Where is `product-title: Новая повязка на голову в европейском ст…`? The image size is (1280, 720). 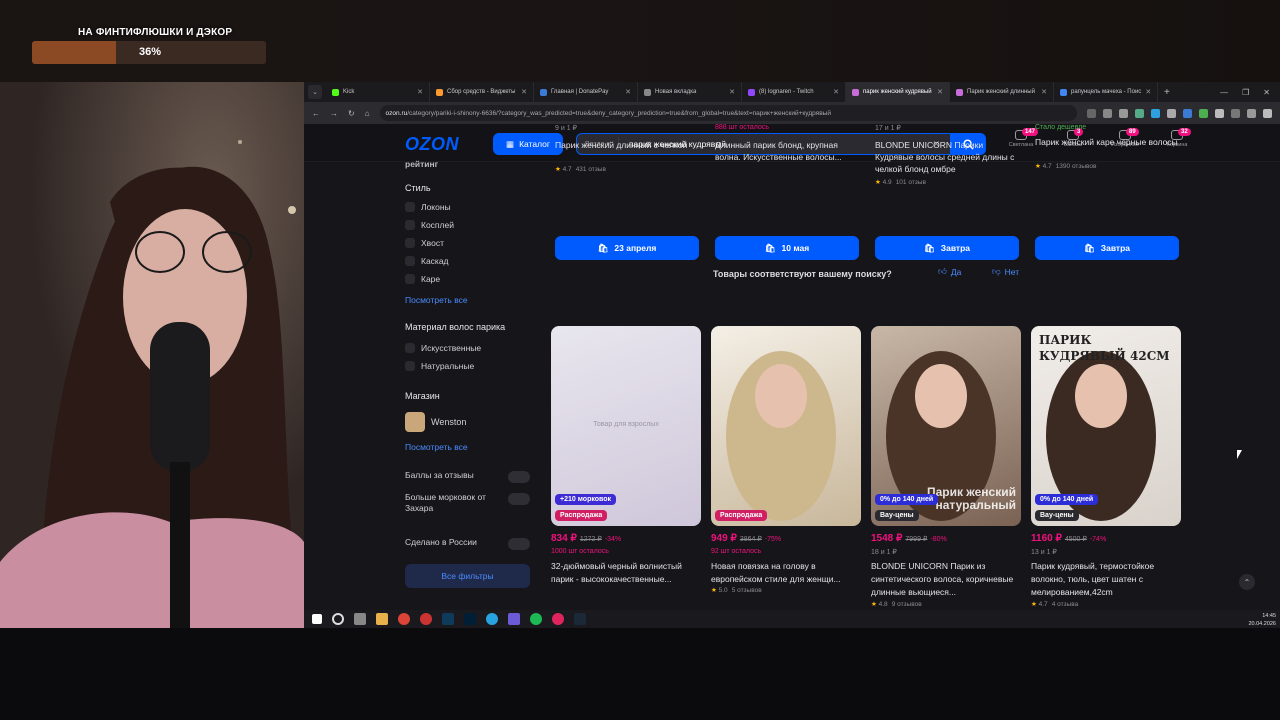 product-title: Новая повязка на голову в европейском ст… is located at coordinates (786, 573).